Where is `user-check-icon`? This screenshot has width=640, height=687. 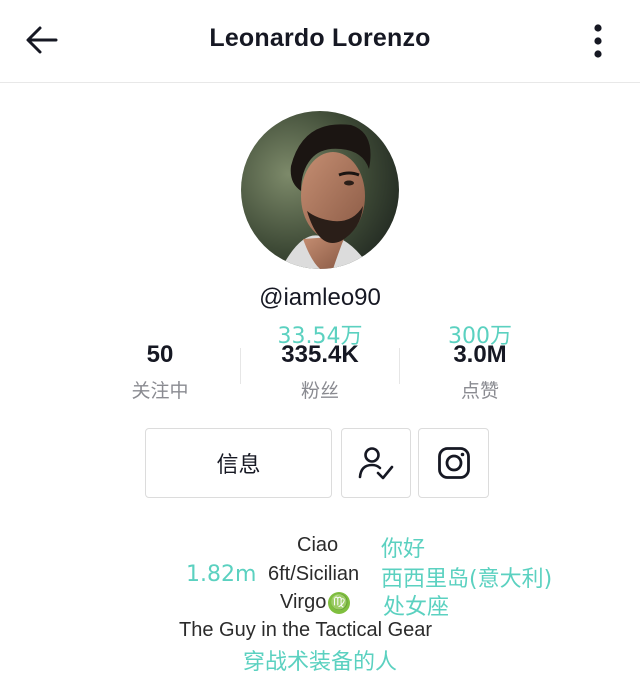
user-check-icon is located at coordinates (376, 463).